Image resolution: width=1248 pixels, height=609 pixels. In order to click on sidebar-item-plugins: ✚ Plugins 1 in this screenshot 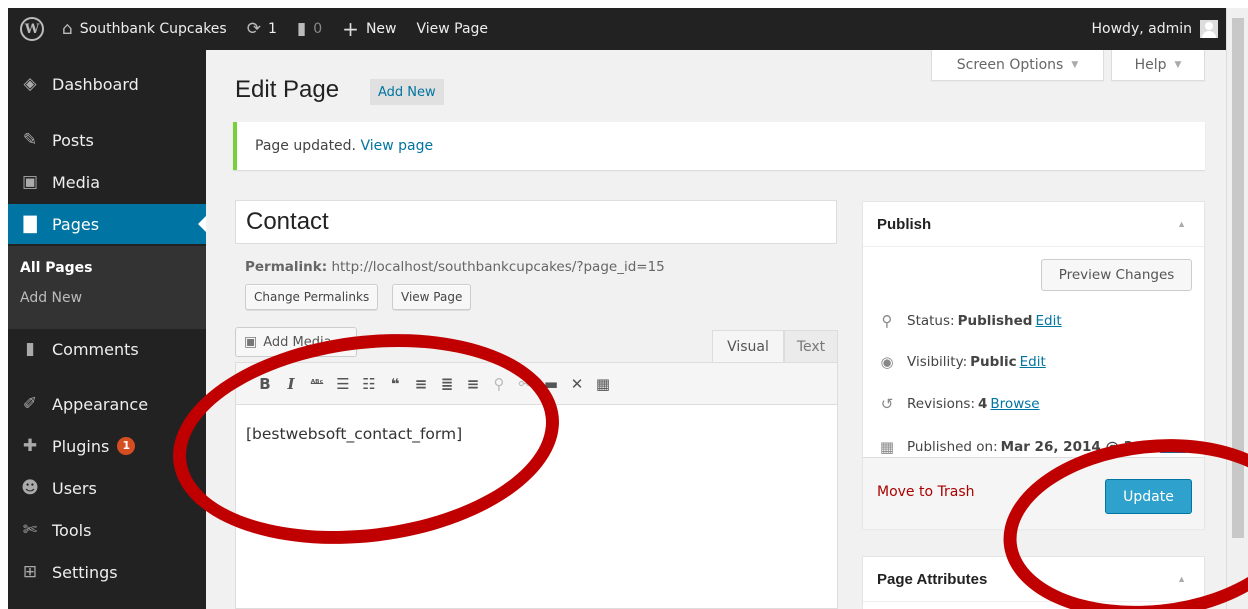, I will do `click(107, 446)`.